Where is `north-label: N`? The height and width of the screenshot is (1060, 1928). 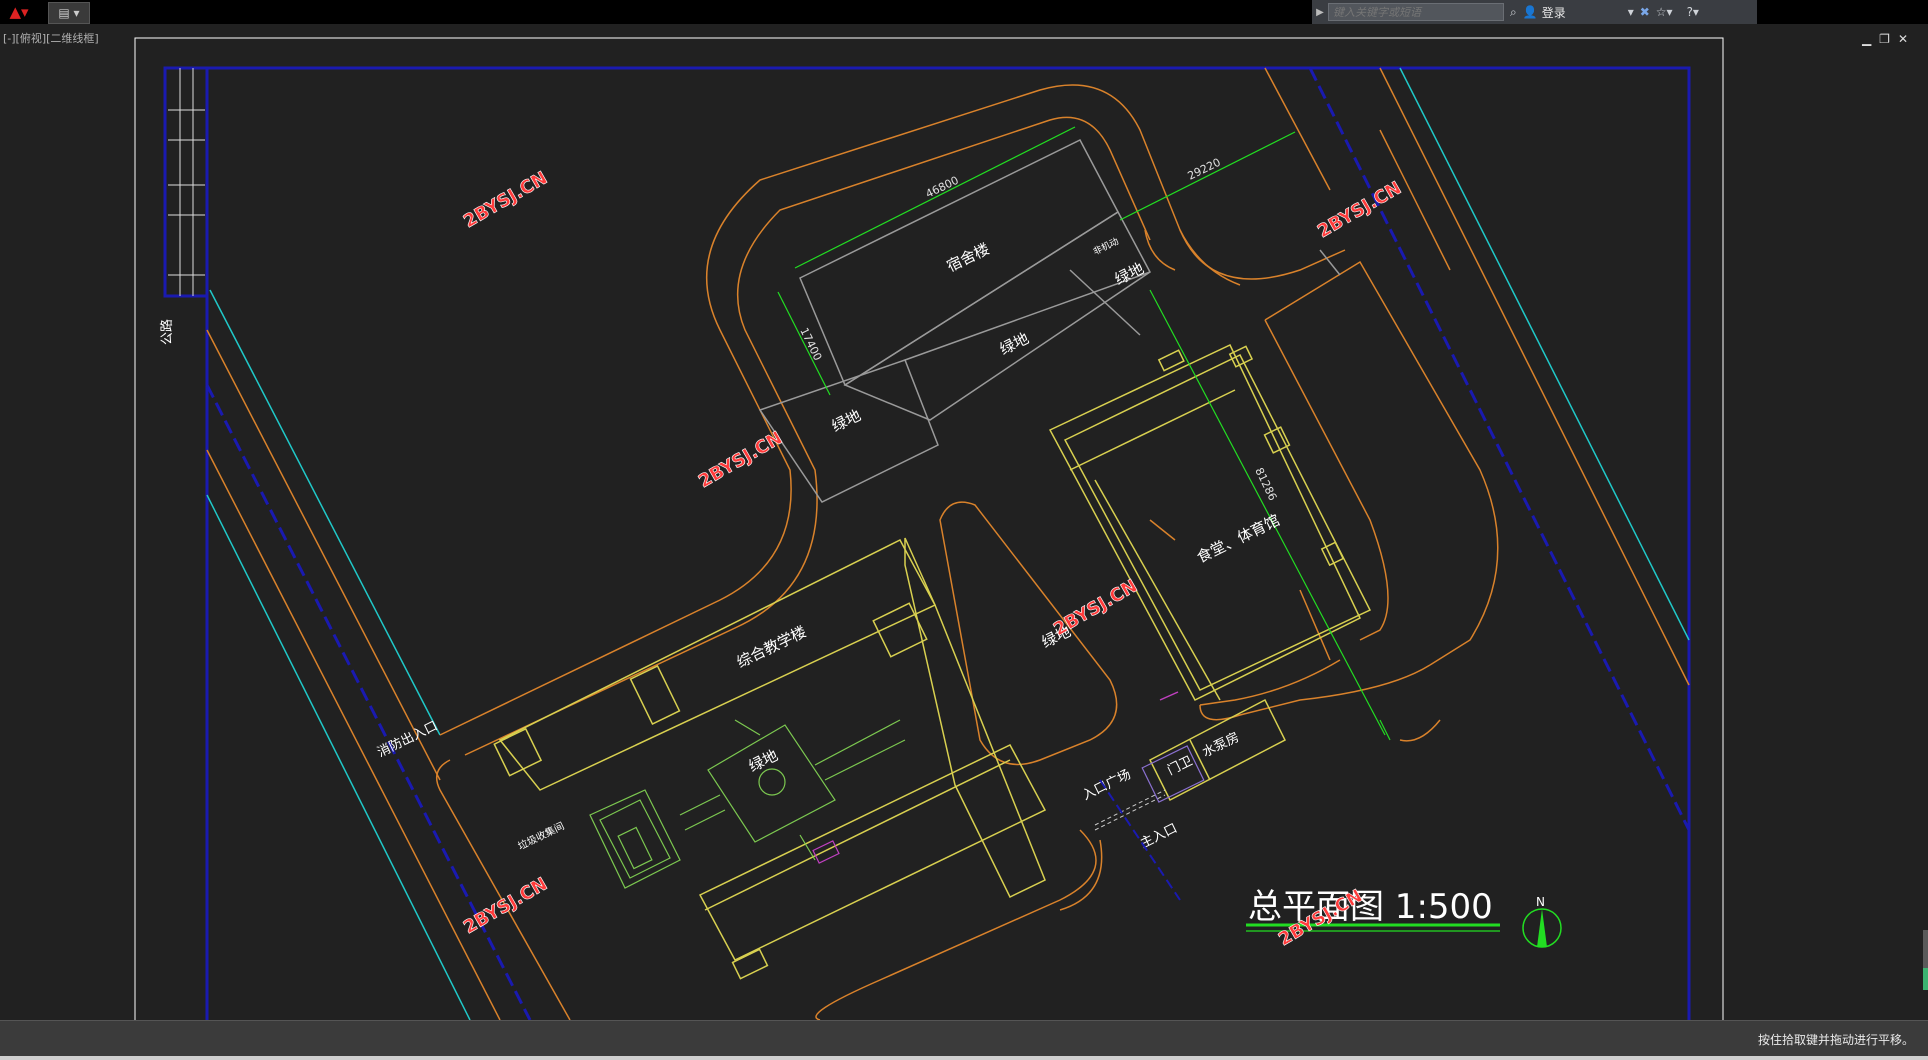
north-label: N is located at coordinates (1540, 902).